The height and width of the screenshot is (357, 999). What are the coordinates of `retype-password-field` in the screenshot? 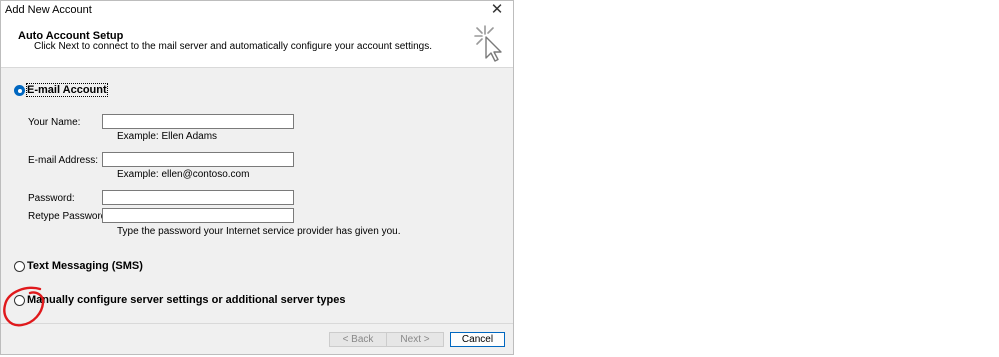 It's located at (198, 215).